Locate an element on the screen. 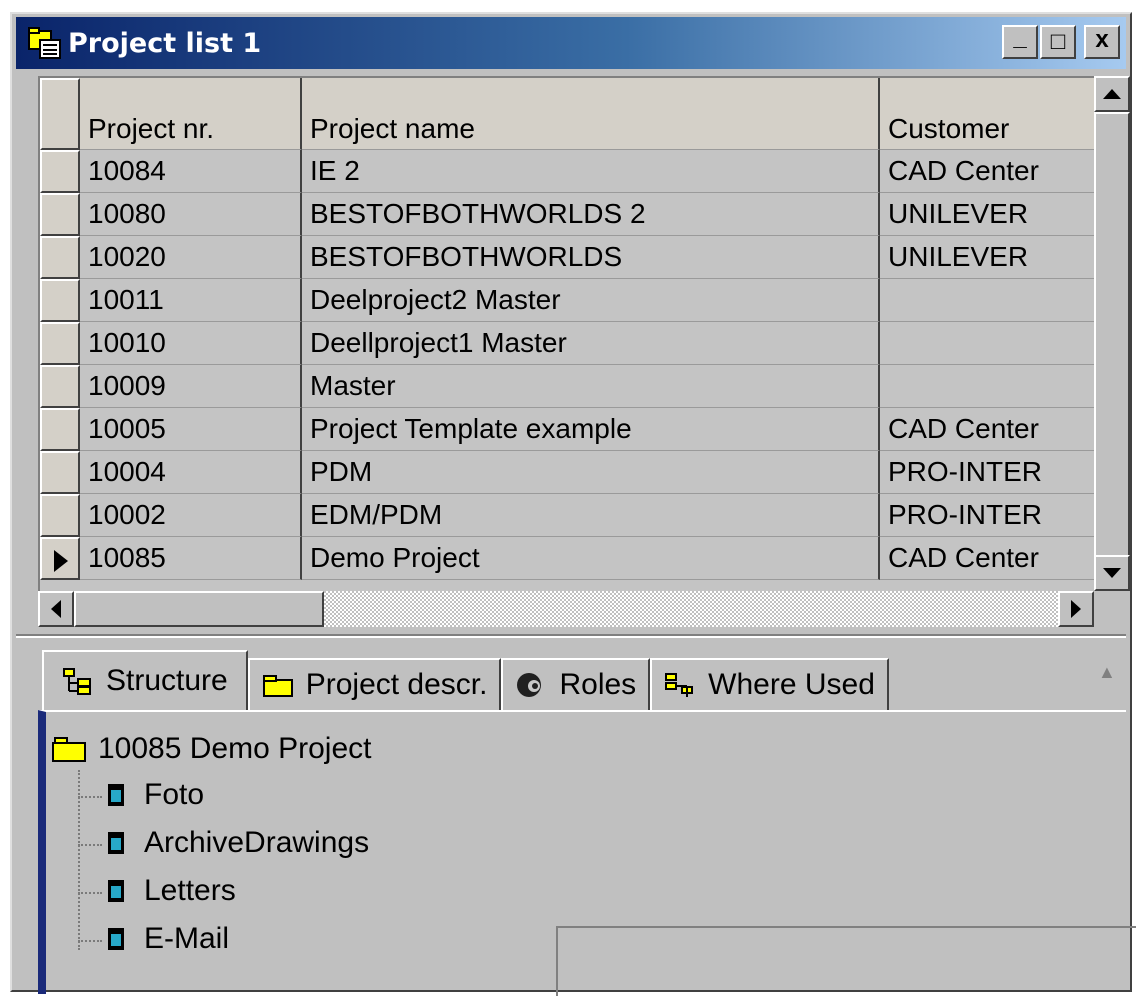 This screenshot has height=998, width=1141. tree-item: Foto is located at coordinates (156, 795).